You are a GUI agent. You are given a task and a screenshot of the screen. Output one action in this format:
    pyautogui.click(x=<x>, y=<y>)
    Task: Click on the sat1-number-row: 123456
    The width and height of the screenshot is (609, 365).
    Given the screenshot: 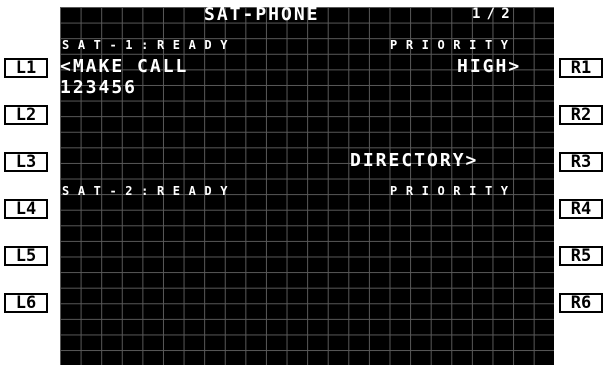 What is the action you would take?
    pyautogui.click(x=307, y=87)
    